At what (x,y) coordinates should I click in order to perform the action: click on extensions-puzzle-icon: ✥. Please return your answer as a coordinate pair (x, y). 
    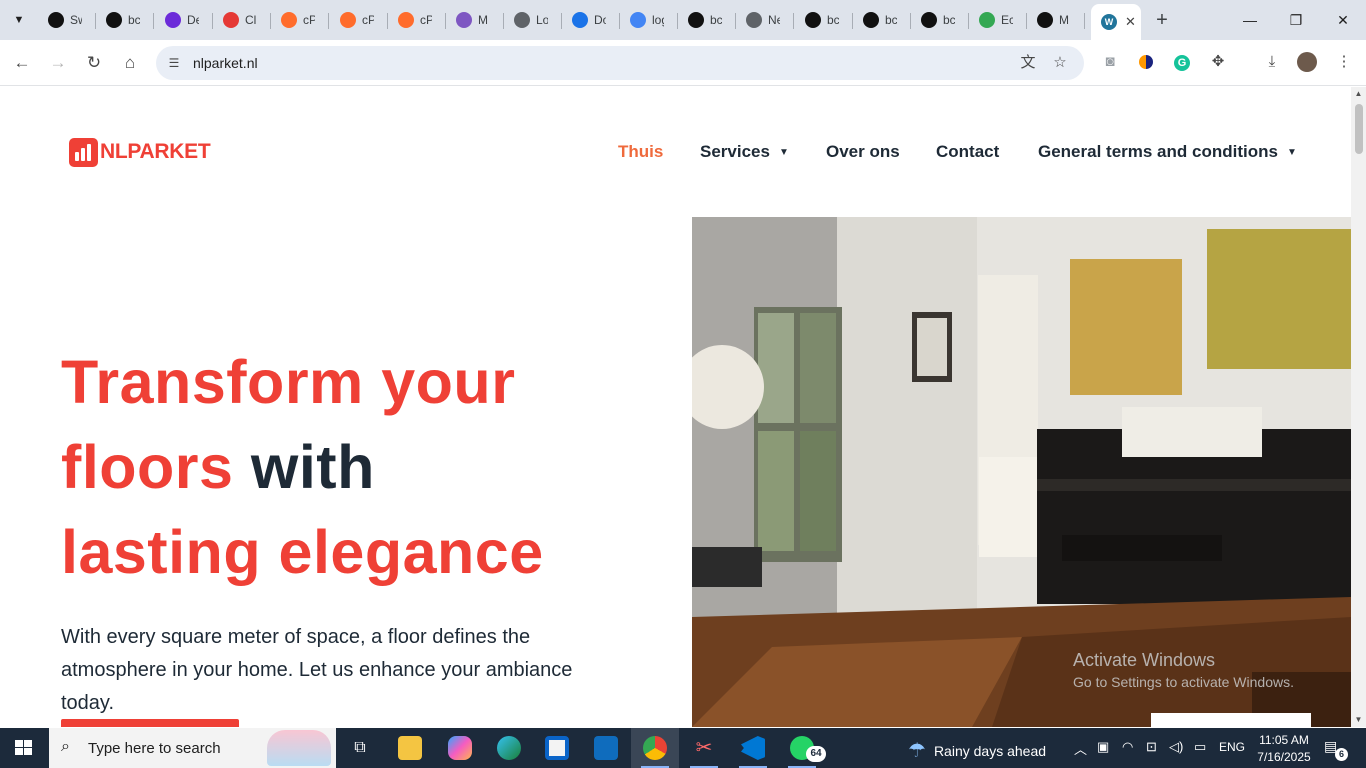
    Looking at the image, I should click on (1218, 62).